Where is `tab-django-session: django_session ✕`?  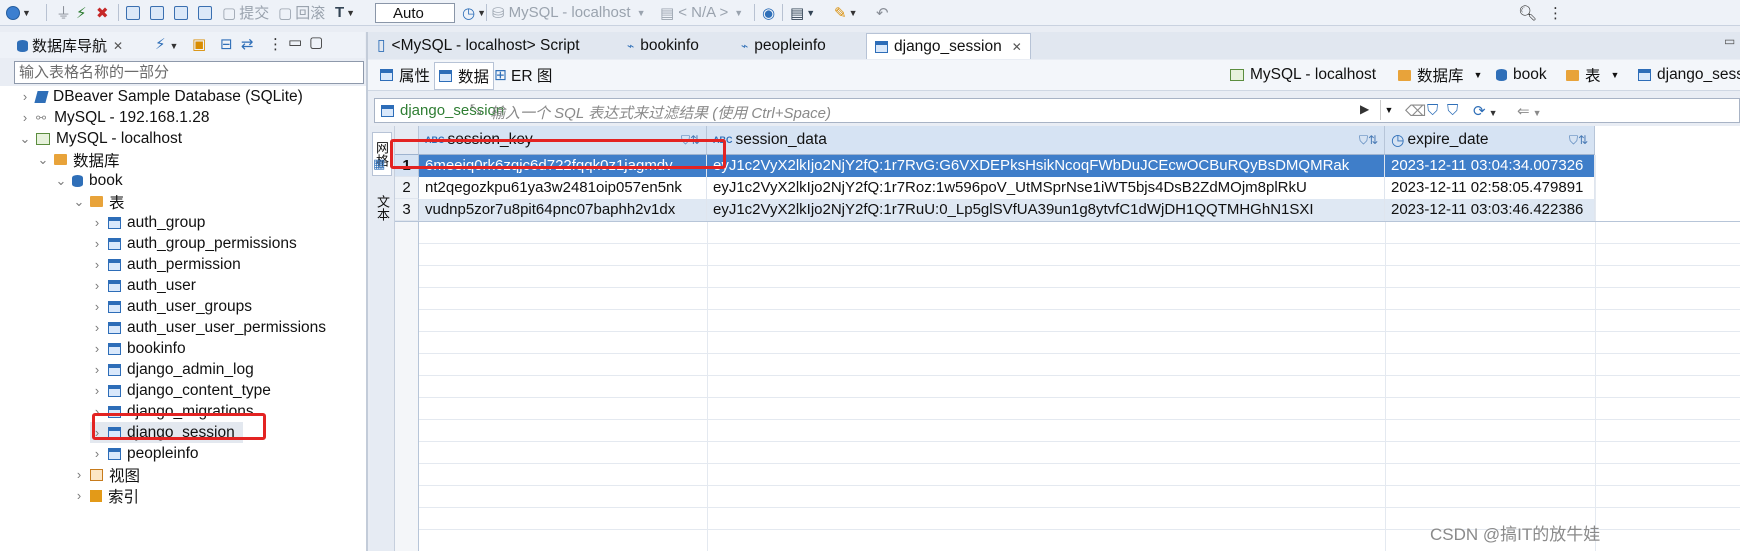
tab-django-session: django_session ✕ is located at coordinates (948, 46).